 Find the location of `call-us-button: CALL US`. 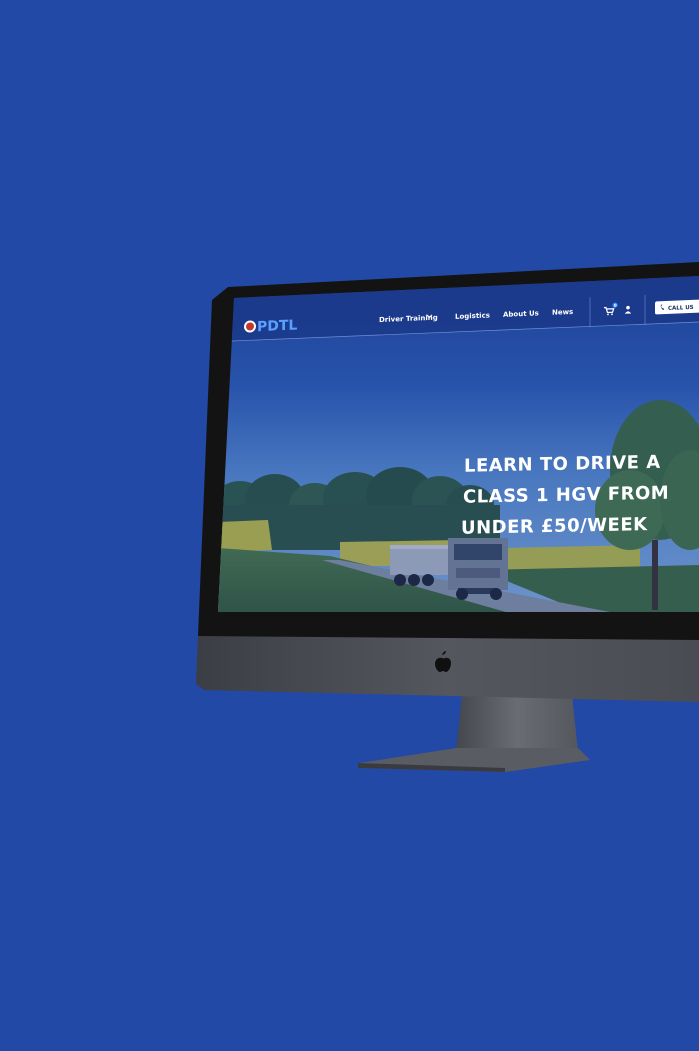

call-us-button: CALL US is located at coordinates (677, 307).